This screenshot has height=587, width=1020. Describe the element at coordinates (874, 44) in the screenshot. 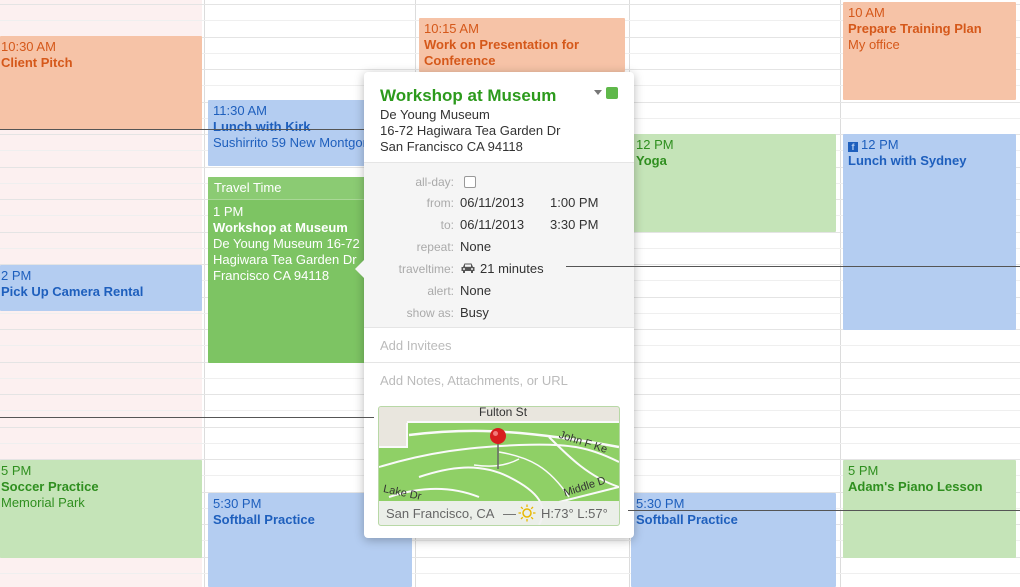

I see `event-location: My office` at that location.